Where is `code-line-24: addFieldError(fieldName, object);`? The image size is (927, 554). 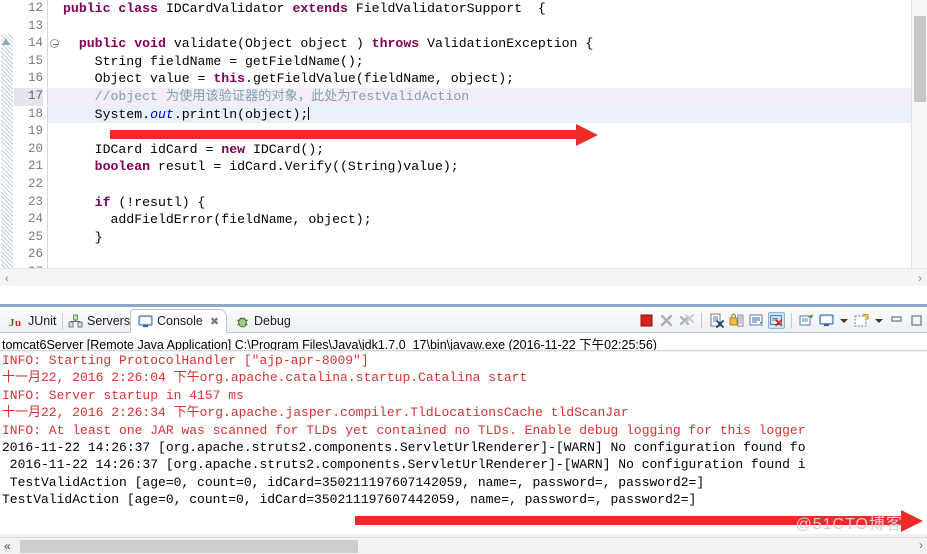
code-line-24: addFieldError(fieldName, object); is located at coordinates (486, 220).